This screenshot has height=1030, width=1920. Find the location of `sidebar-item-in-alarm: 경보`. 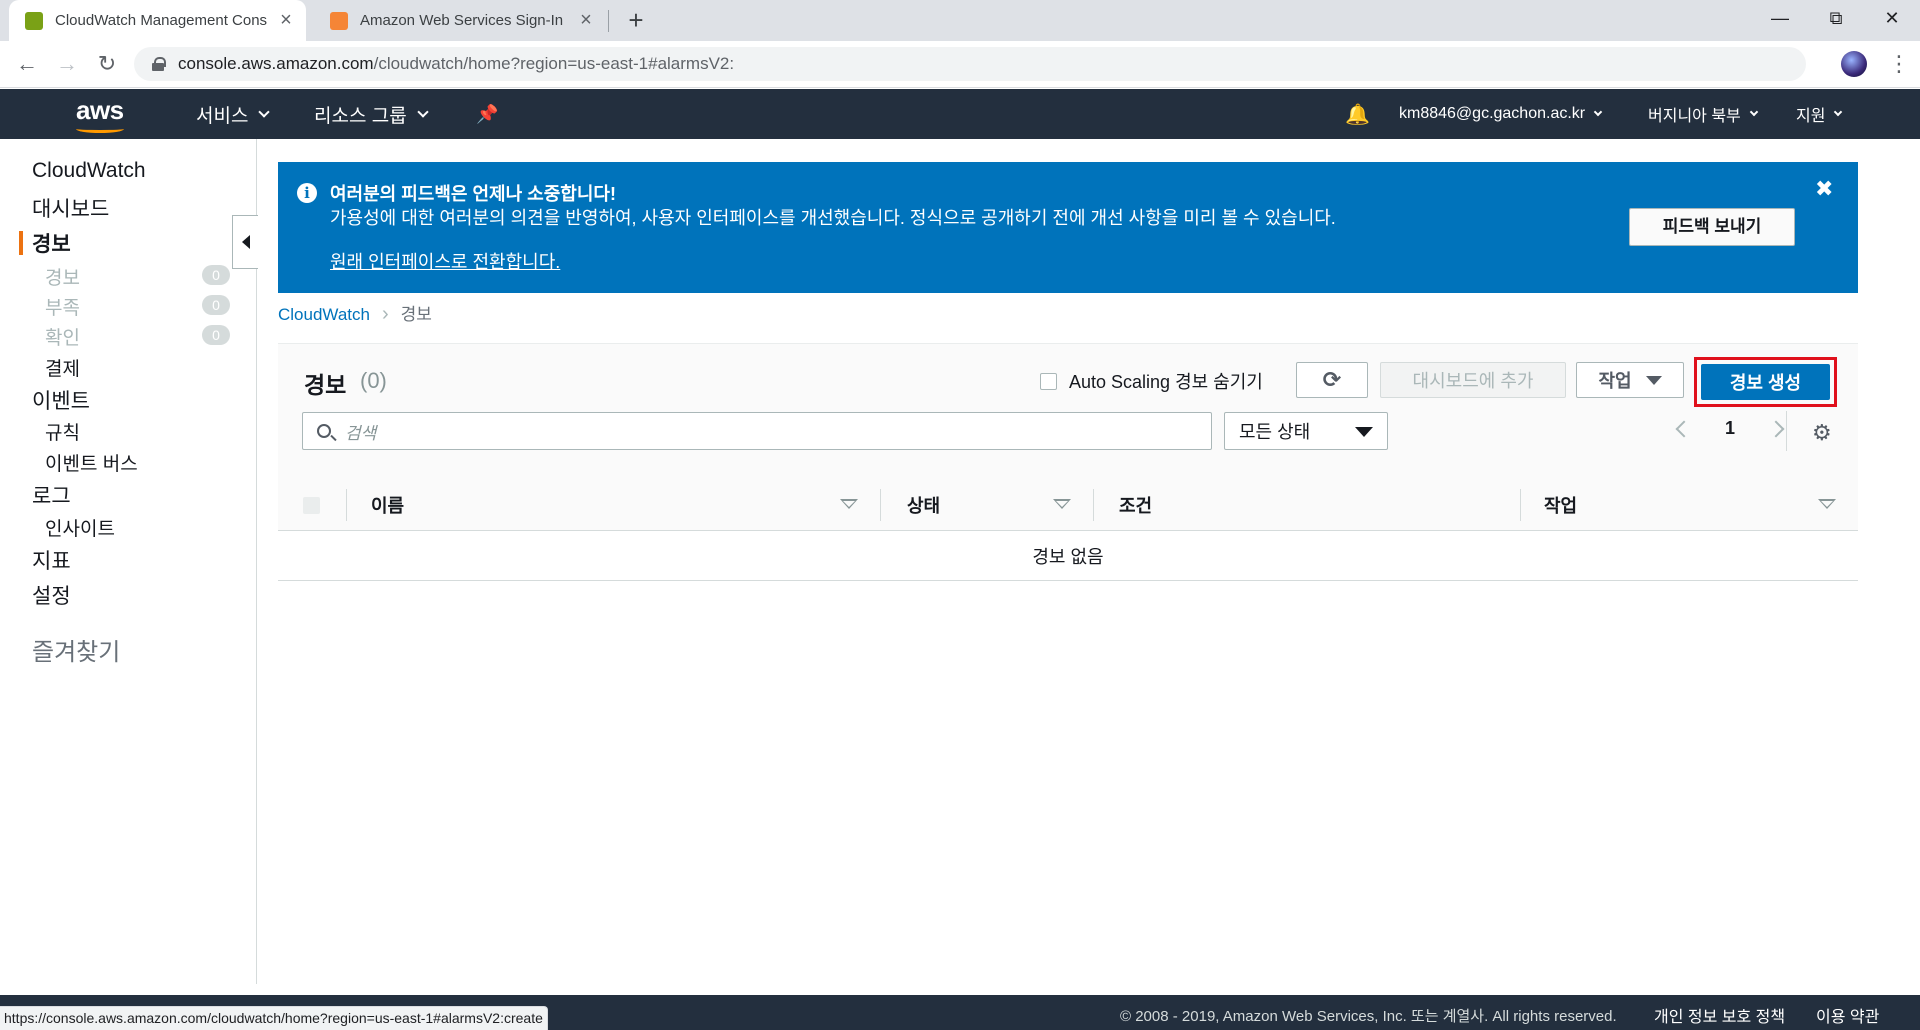

sidebar-item-in-alarm: 경보 is located at coordinates (62, 276).